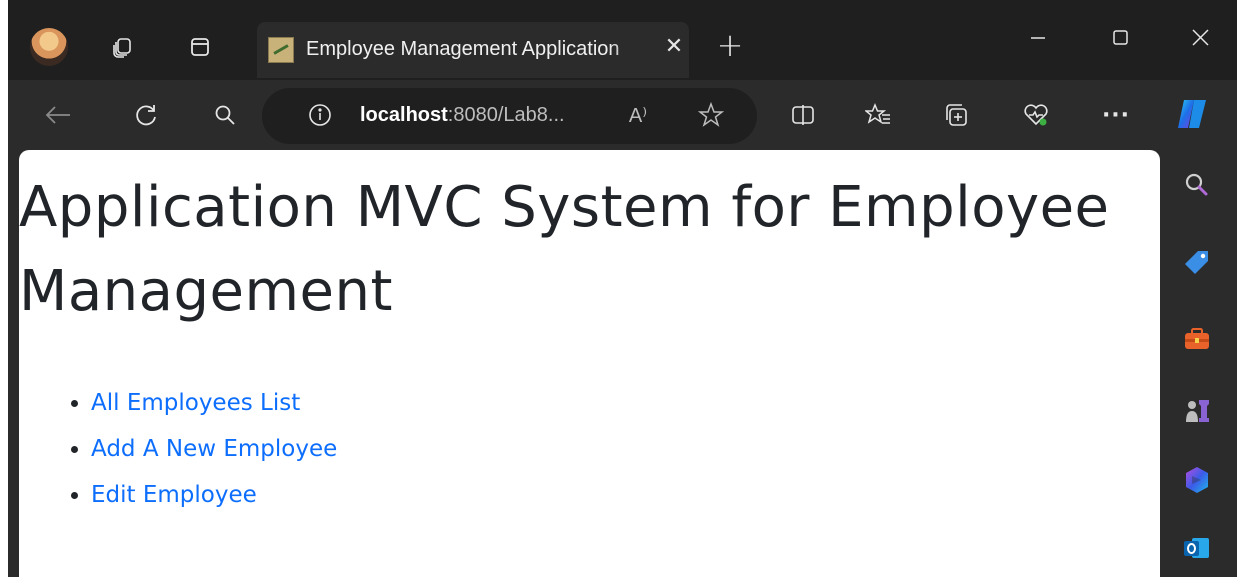  I want to click on all-employees-link: All Employees List, so click(195, 403).